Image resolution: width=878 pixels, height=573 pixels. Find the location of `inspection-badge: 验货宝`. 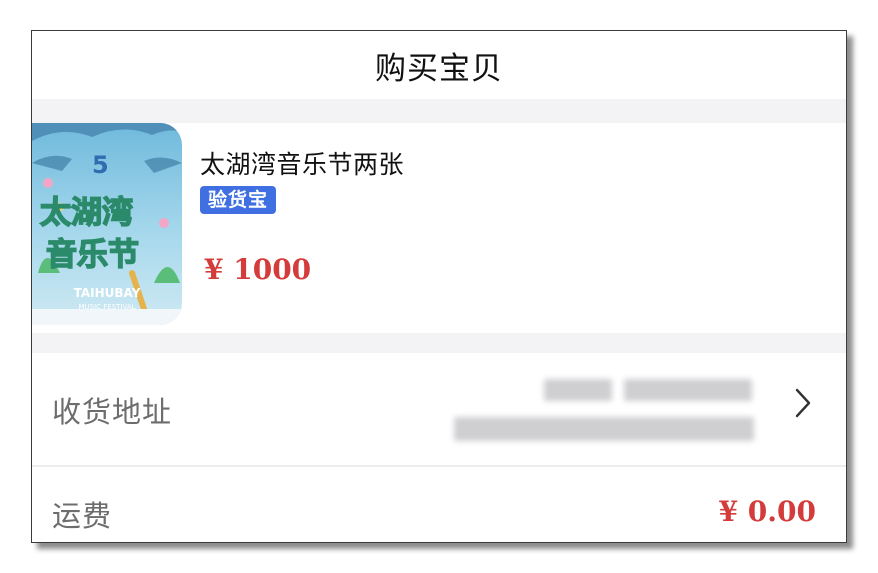

inspection-badge: 验货宝 is located at coordinates (238, 200).